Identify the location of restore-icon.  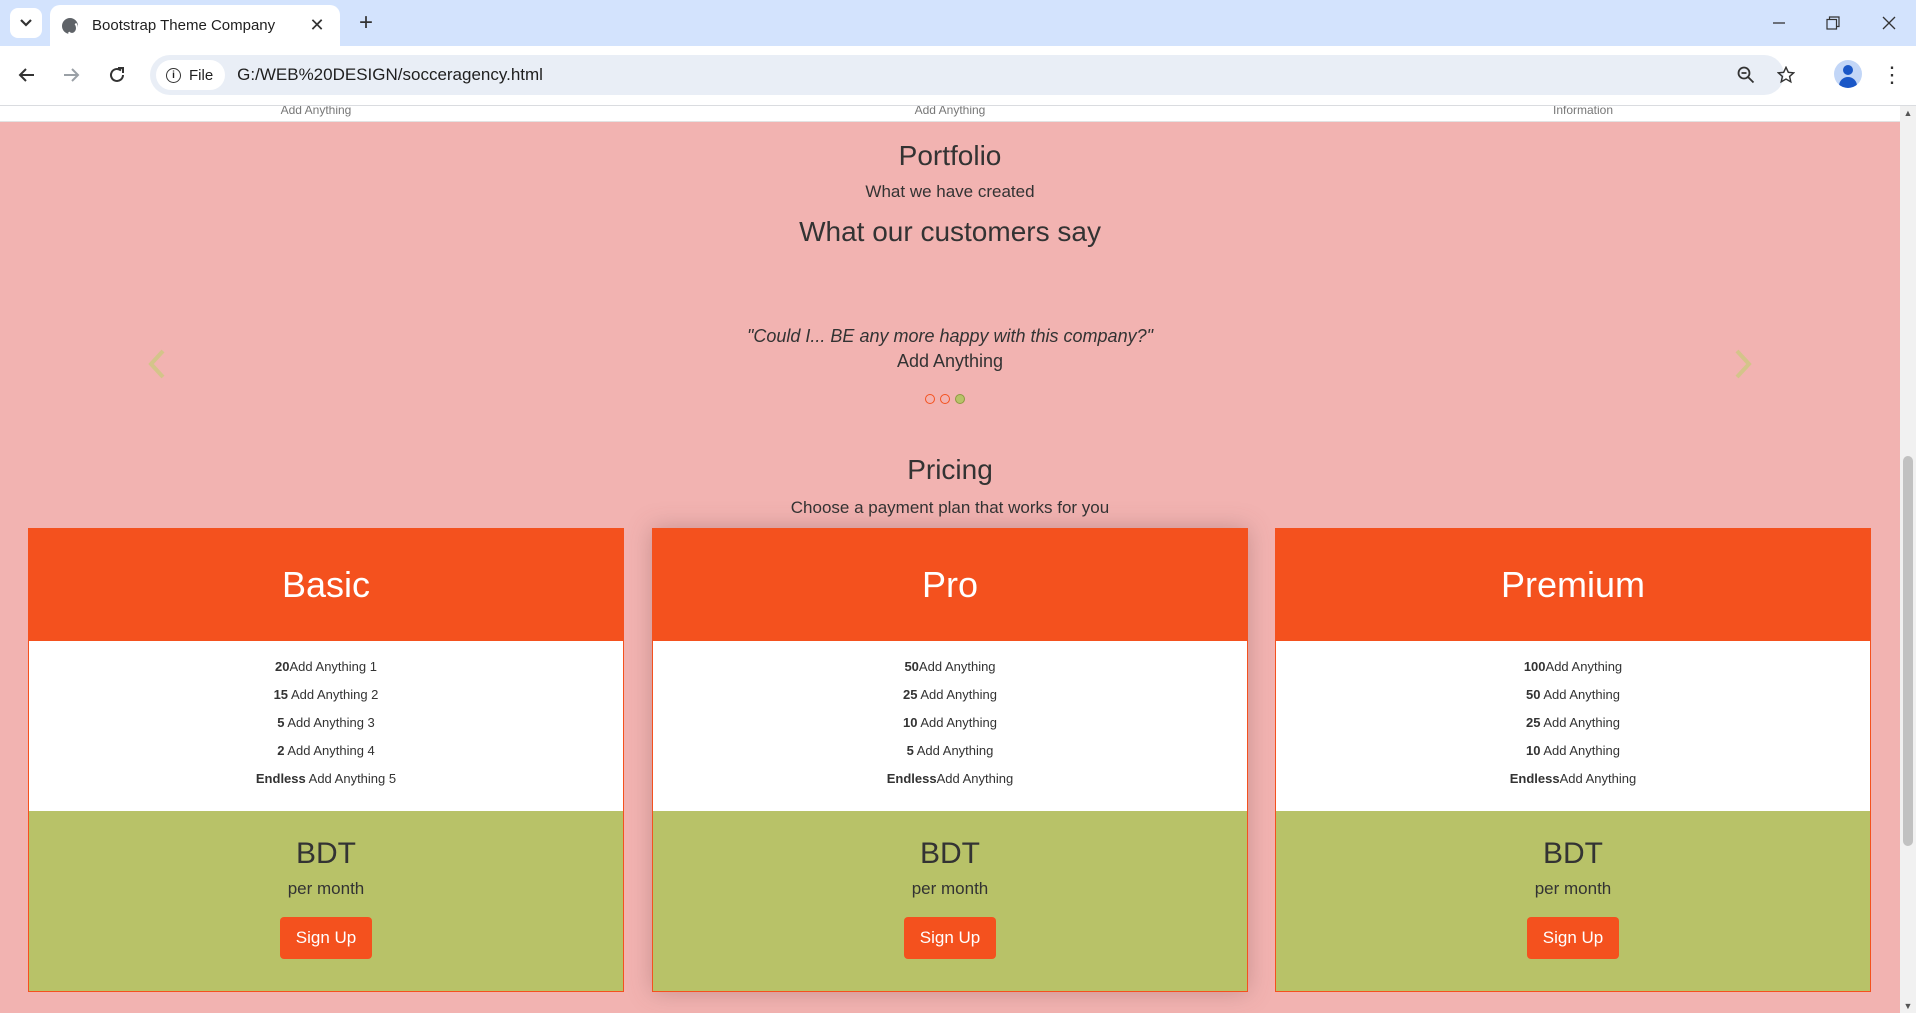
(1833, 23).